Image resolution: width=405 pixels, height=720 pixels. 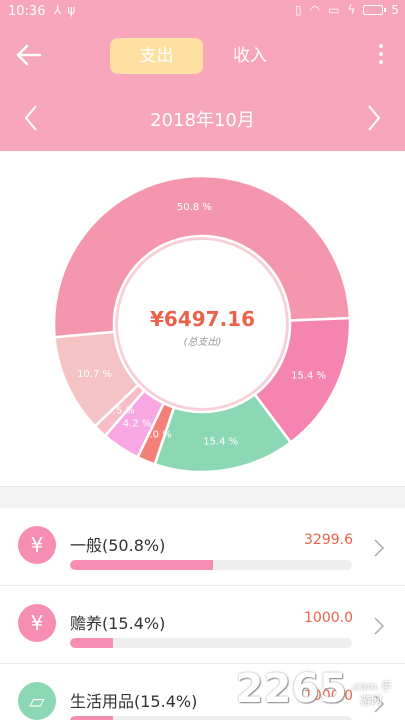 What do you see at coordinates (202, 497) in the screenshot?
I see `section-divider` at bounding box center [202, 497].